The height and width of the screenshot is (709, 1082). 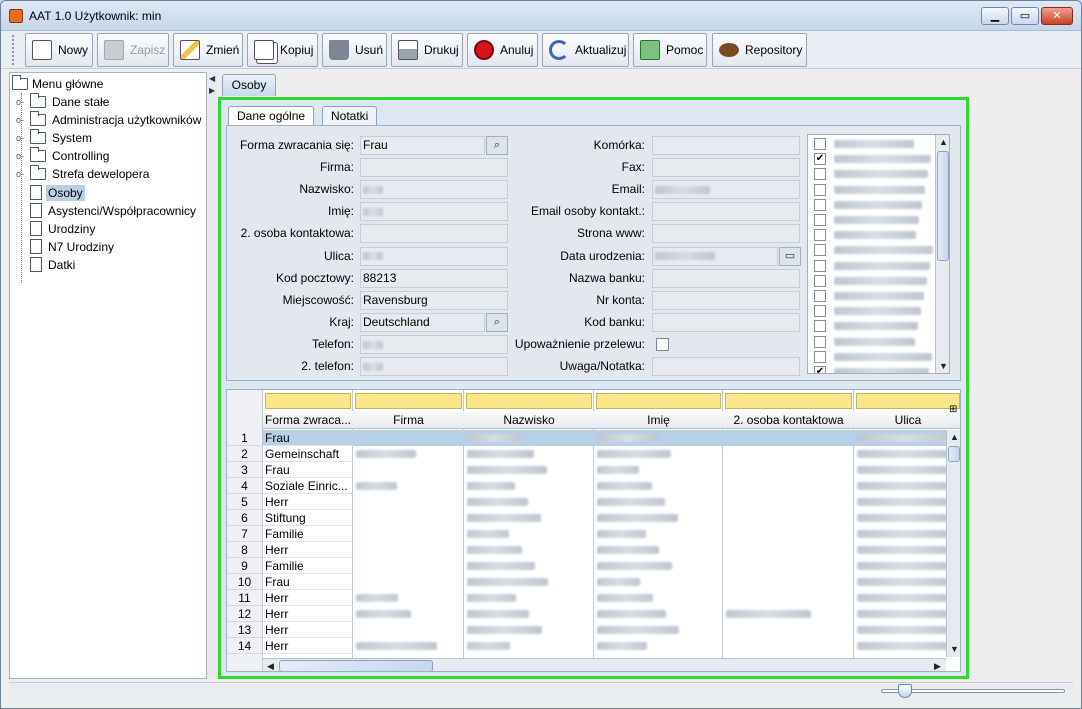 I want to click on table-horizontal-scrollbar: ◀ ▶, so click(x=604, y=664).